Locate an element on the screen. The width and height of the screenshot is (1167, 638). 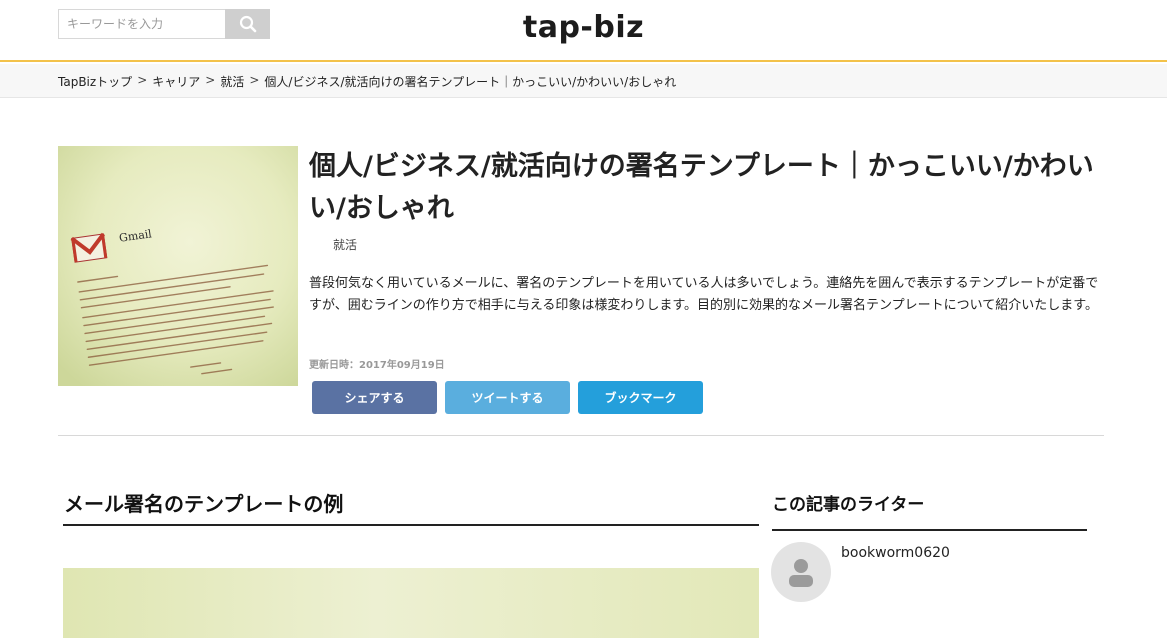
user-silhouette-icon is located at coordinates (801, 573).